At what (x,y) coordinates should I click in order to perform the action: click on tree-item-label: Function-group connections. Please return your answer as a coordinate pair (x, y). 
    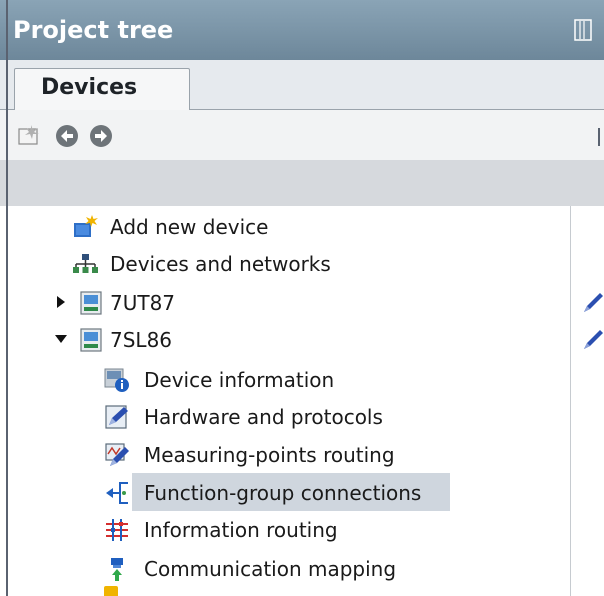
    Looking at the image, I should click on (283, 493).